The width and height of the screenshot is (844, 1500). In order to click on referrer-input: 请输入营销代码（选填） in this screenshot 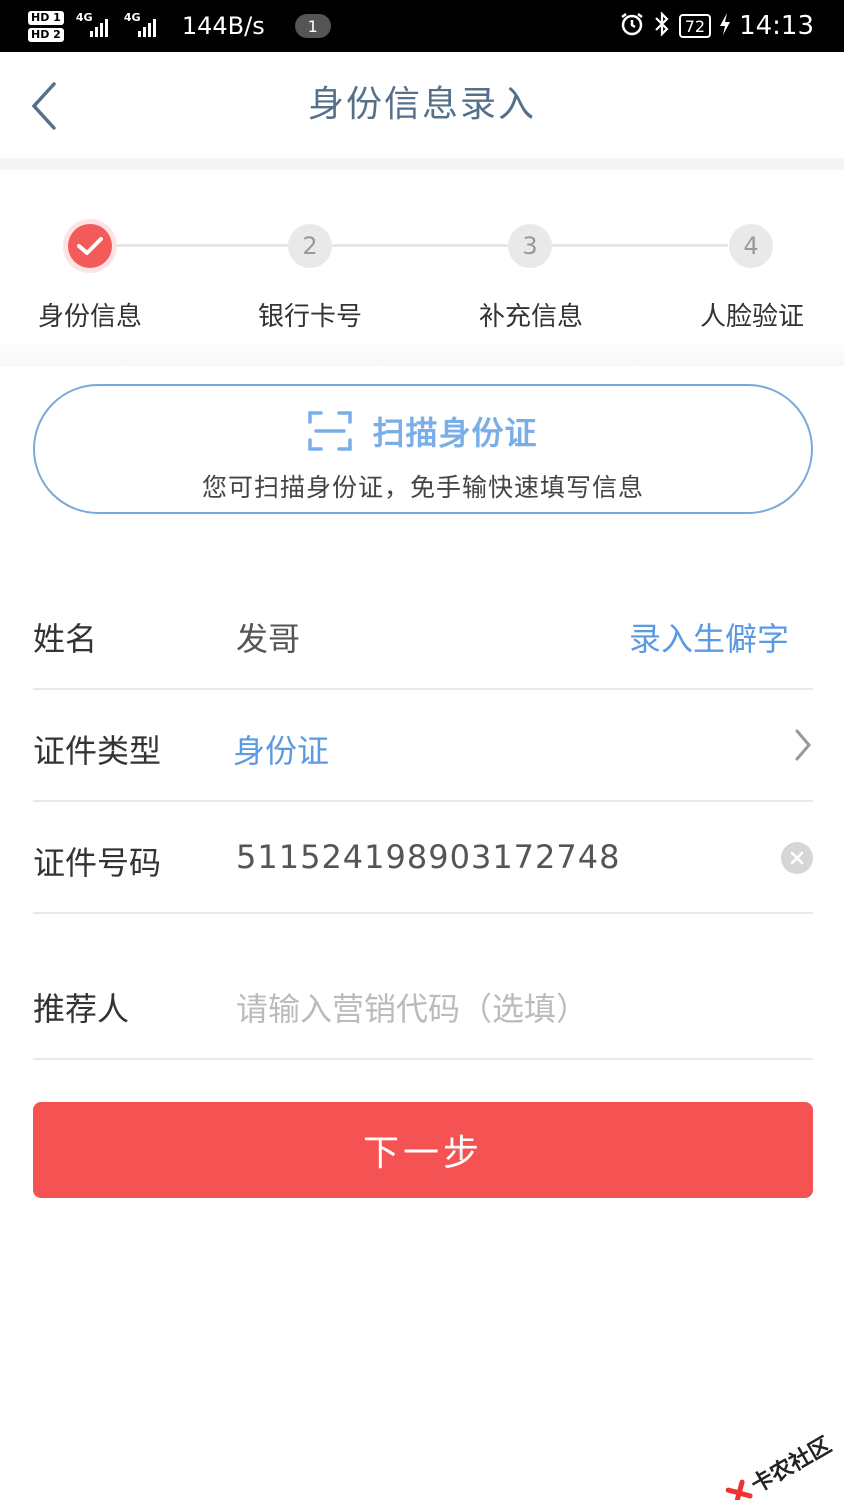, I will do `click(412, 1007)`.